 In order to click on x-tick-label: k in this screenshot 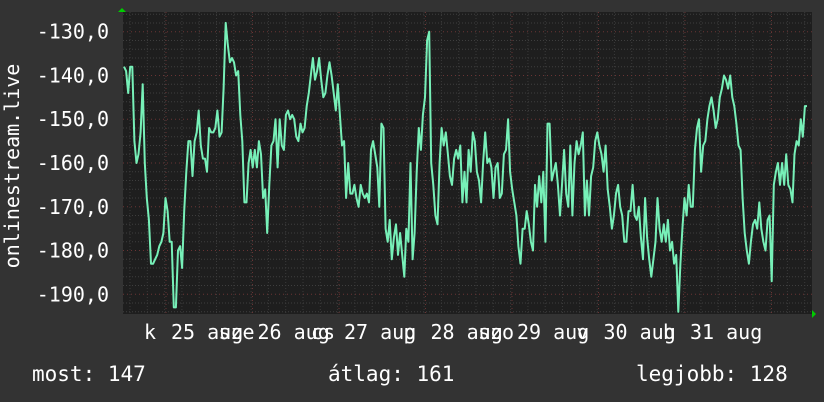, I will do `click(150, 332)`.